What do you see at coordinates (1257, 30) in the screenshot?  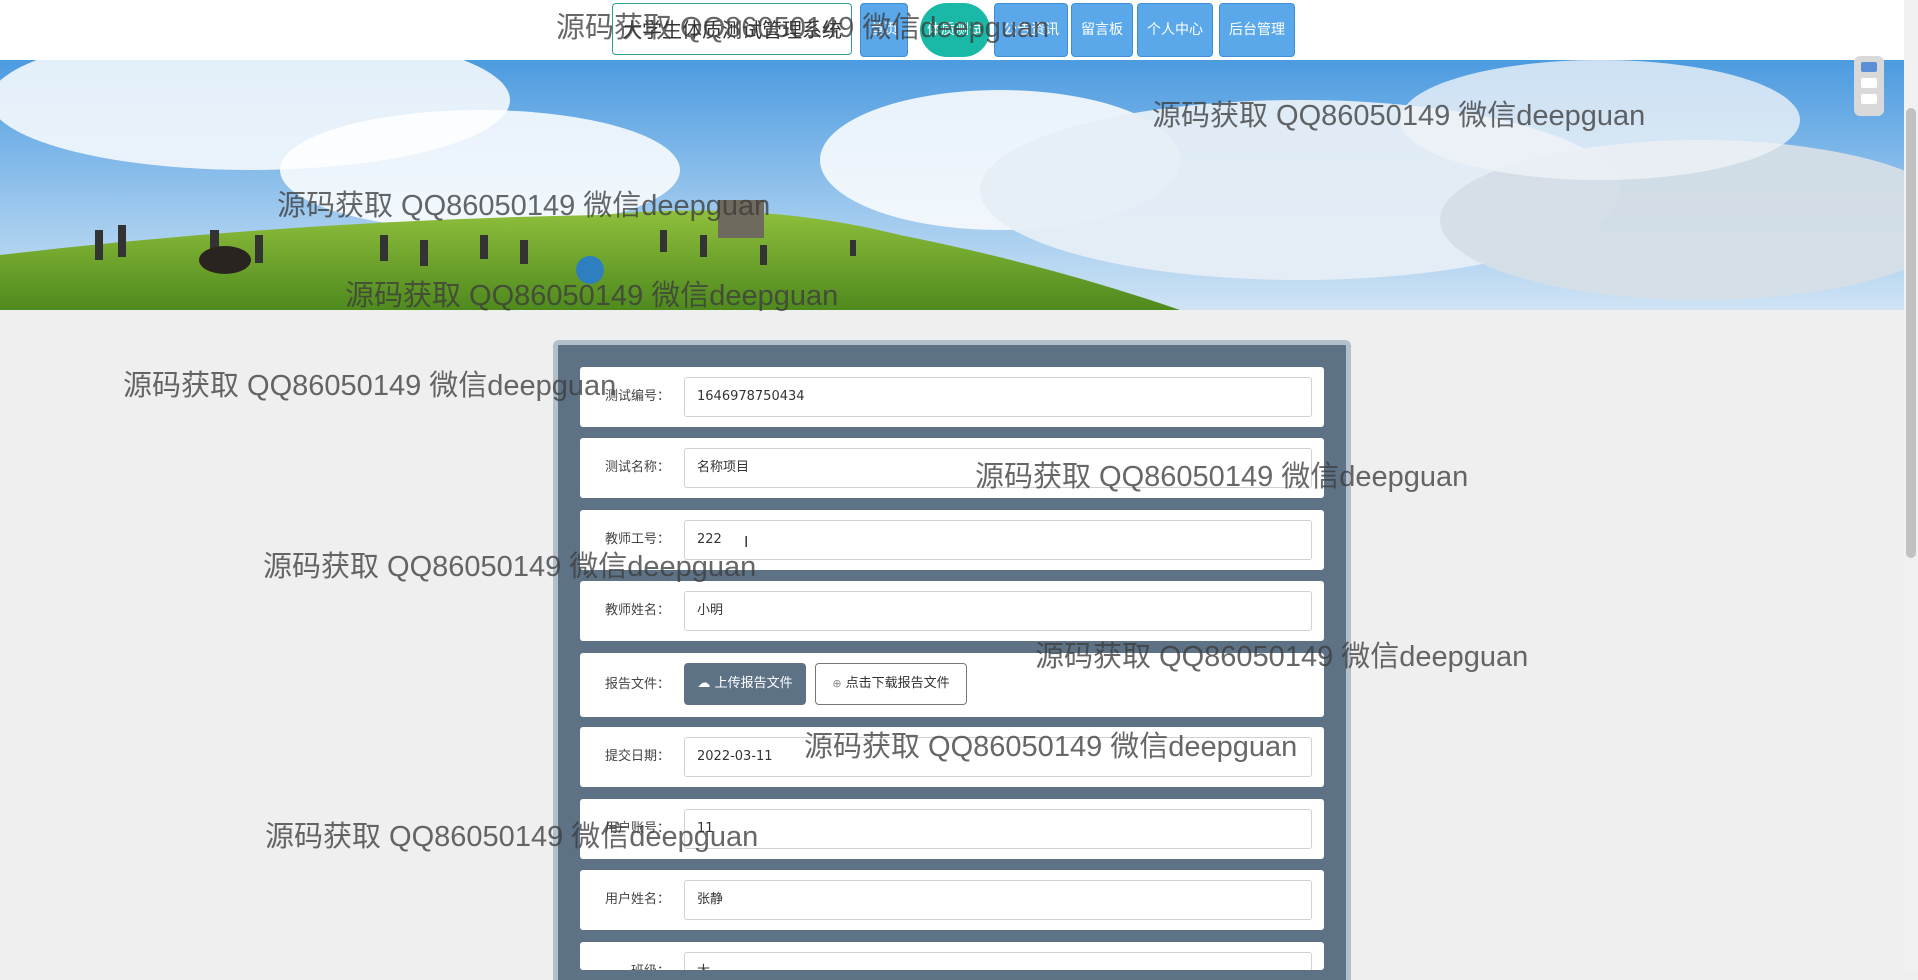 I see `nav-admin: 后台管理` at bounding box center [1257, 30].